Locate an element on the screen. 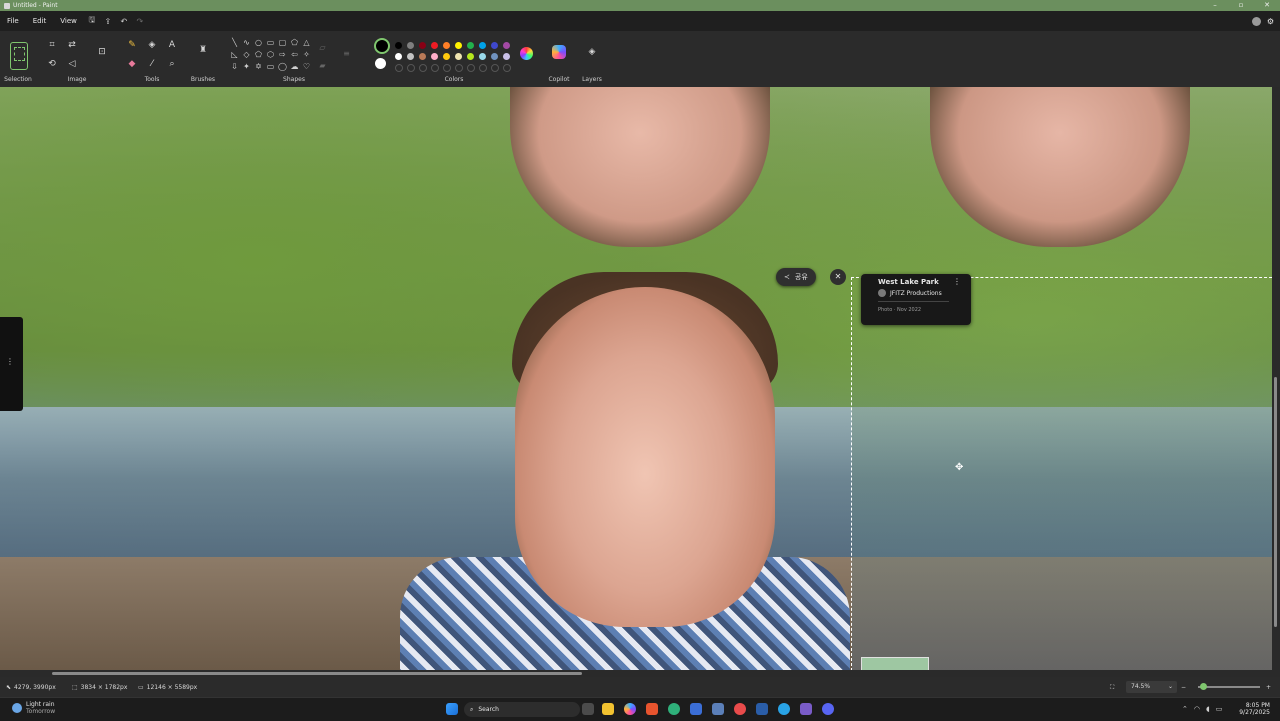 Image resolution: width=1280 pixels, height=721 pixels. maximize-button: ▫ is located at coordinates (1241, 5).